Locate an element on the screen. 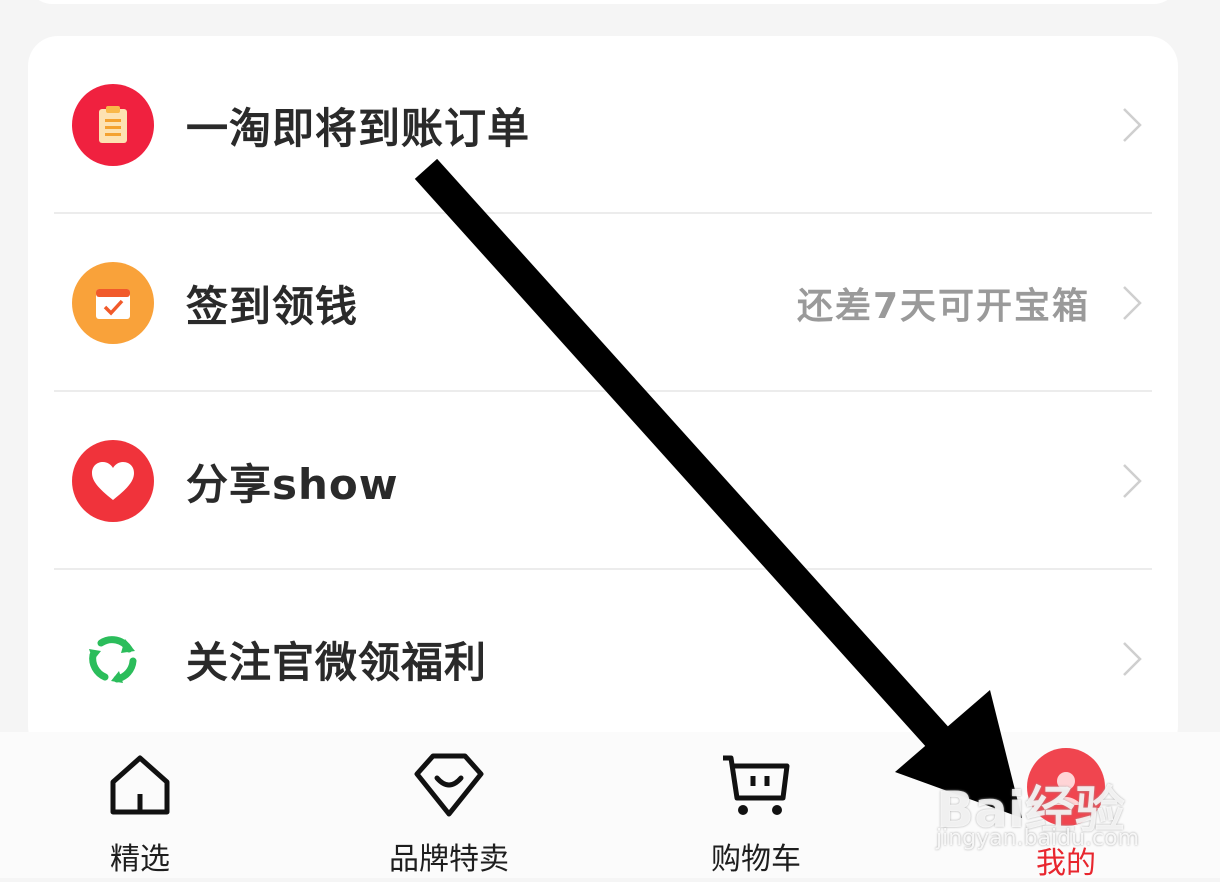 The width and height of the screenshot is (1220, 882). diamond-smile-icon is located at coordinates (449, 785).